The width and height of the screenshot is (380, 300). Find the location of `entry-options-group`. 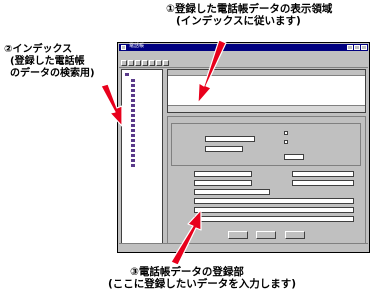

entry-options-group is located at coordinates (266, 144).